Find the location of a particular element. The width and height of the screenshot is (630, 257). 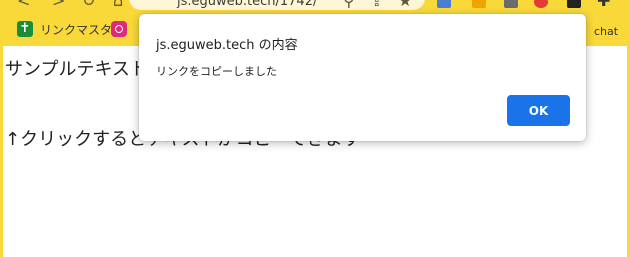

bookmark-link-master: ✝ リンクマスタ is located at coordinates (64, 29).